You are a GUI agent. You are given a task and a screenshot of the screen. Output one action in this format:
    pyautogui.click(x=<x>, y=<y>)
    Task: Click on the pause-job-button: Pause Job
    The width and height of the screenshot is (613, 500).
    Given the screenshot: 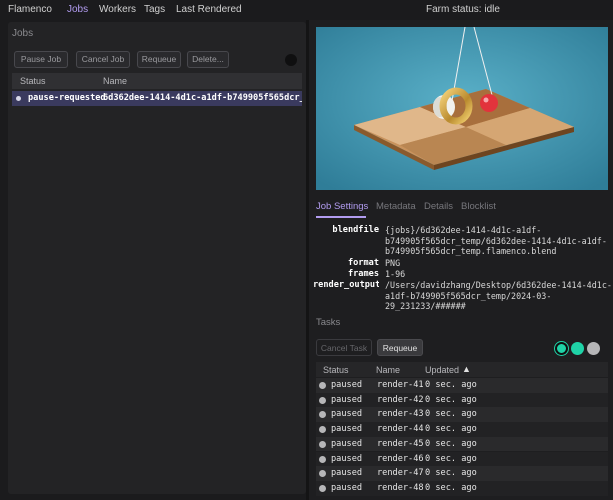 What is the action you would take?
    pyautogui.click(x=41, y=59)
    